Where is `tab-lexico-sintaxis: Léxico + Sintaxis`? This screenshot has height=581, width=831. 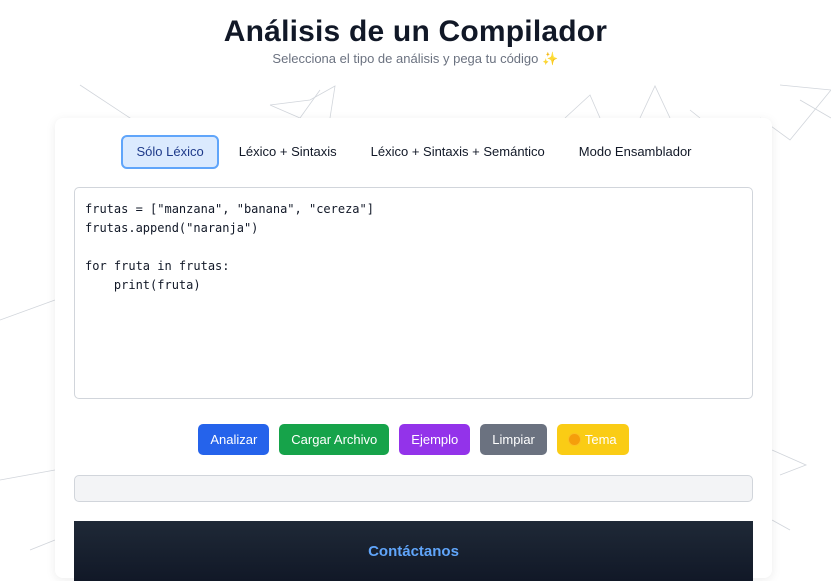 tab-lexico-sintaxis: Léxico + Sintaxis is located at coordinates (288, 151).